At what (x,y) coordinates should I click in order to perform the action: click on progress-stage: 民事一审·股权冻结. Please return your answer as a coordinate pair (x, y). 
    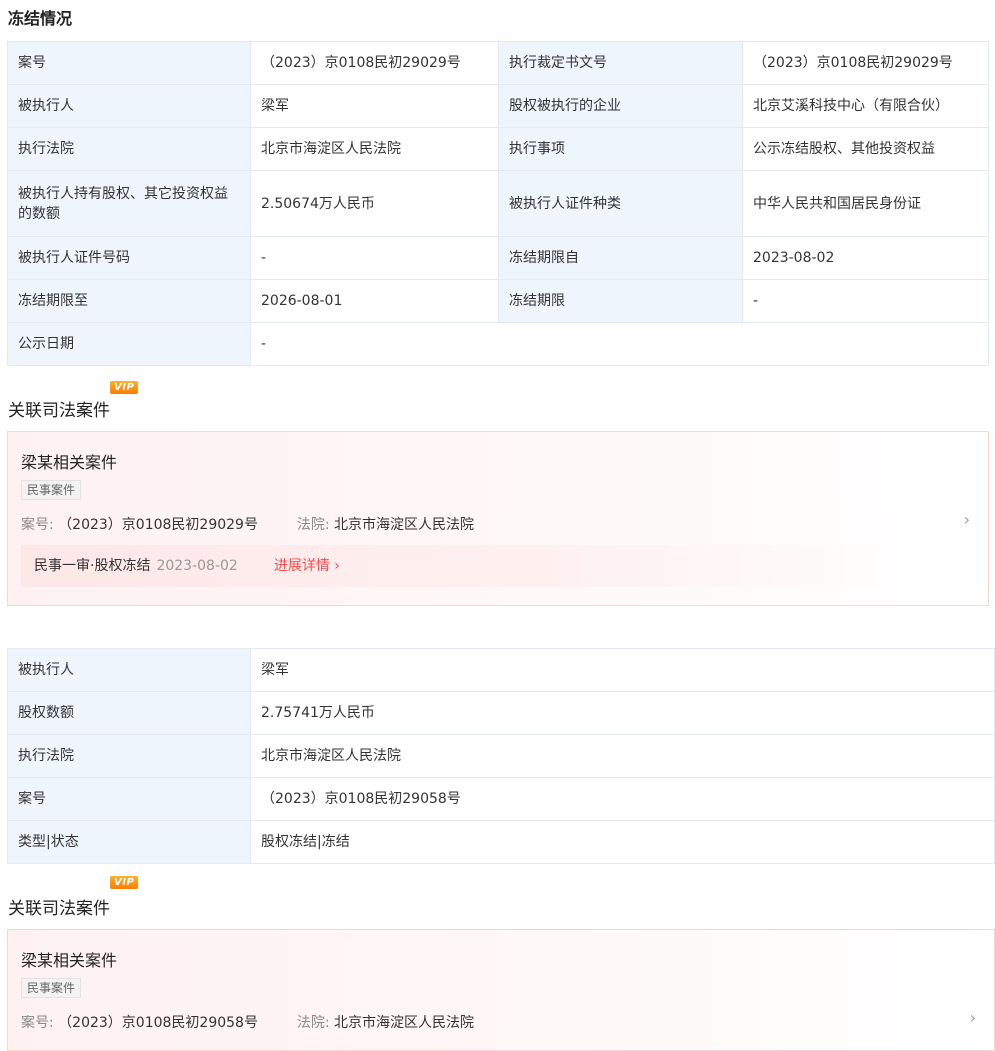
    Looking at the image, I should click on (92, 566).